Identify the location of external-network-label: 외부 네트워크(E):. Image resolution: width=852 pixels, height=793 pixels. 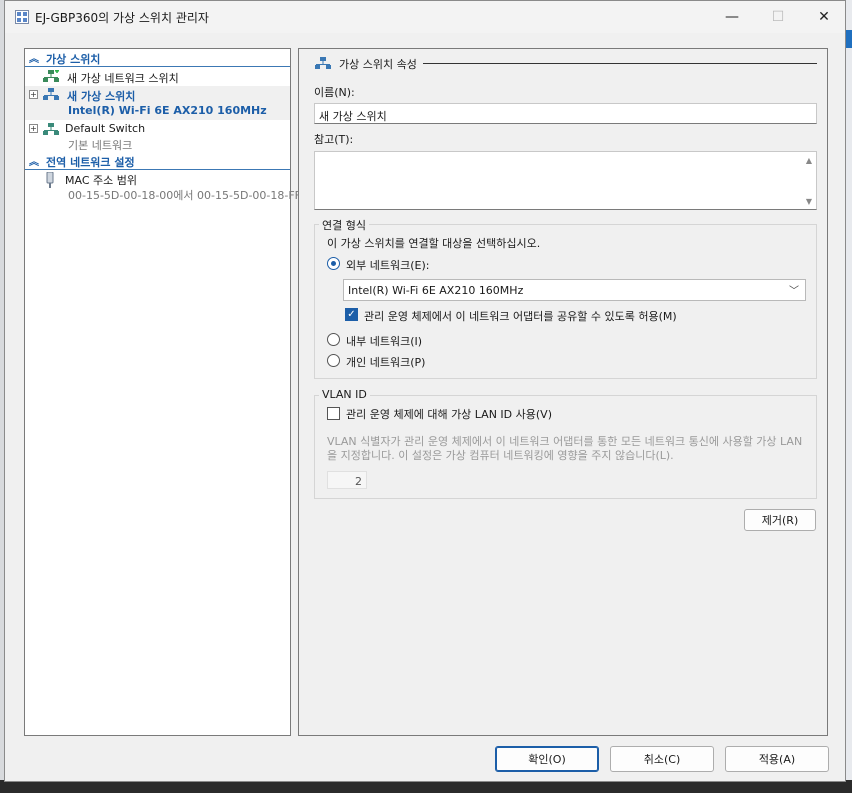
(387, 265).